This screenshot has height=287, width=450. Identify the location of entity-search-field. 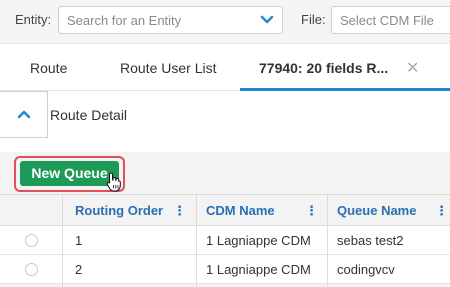
(170, 20).